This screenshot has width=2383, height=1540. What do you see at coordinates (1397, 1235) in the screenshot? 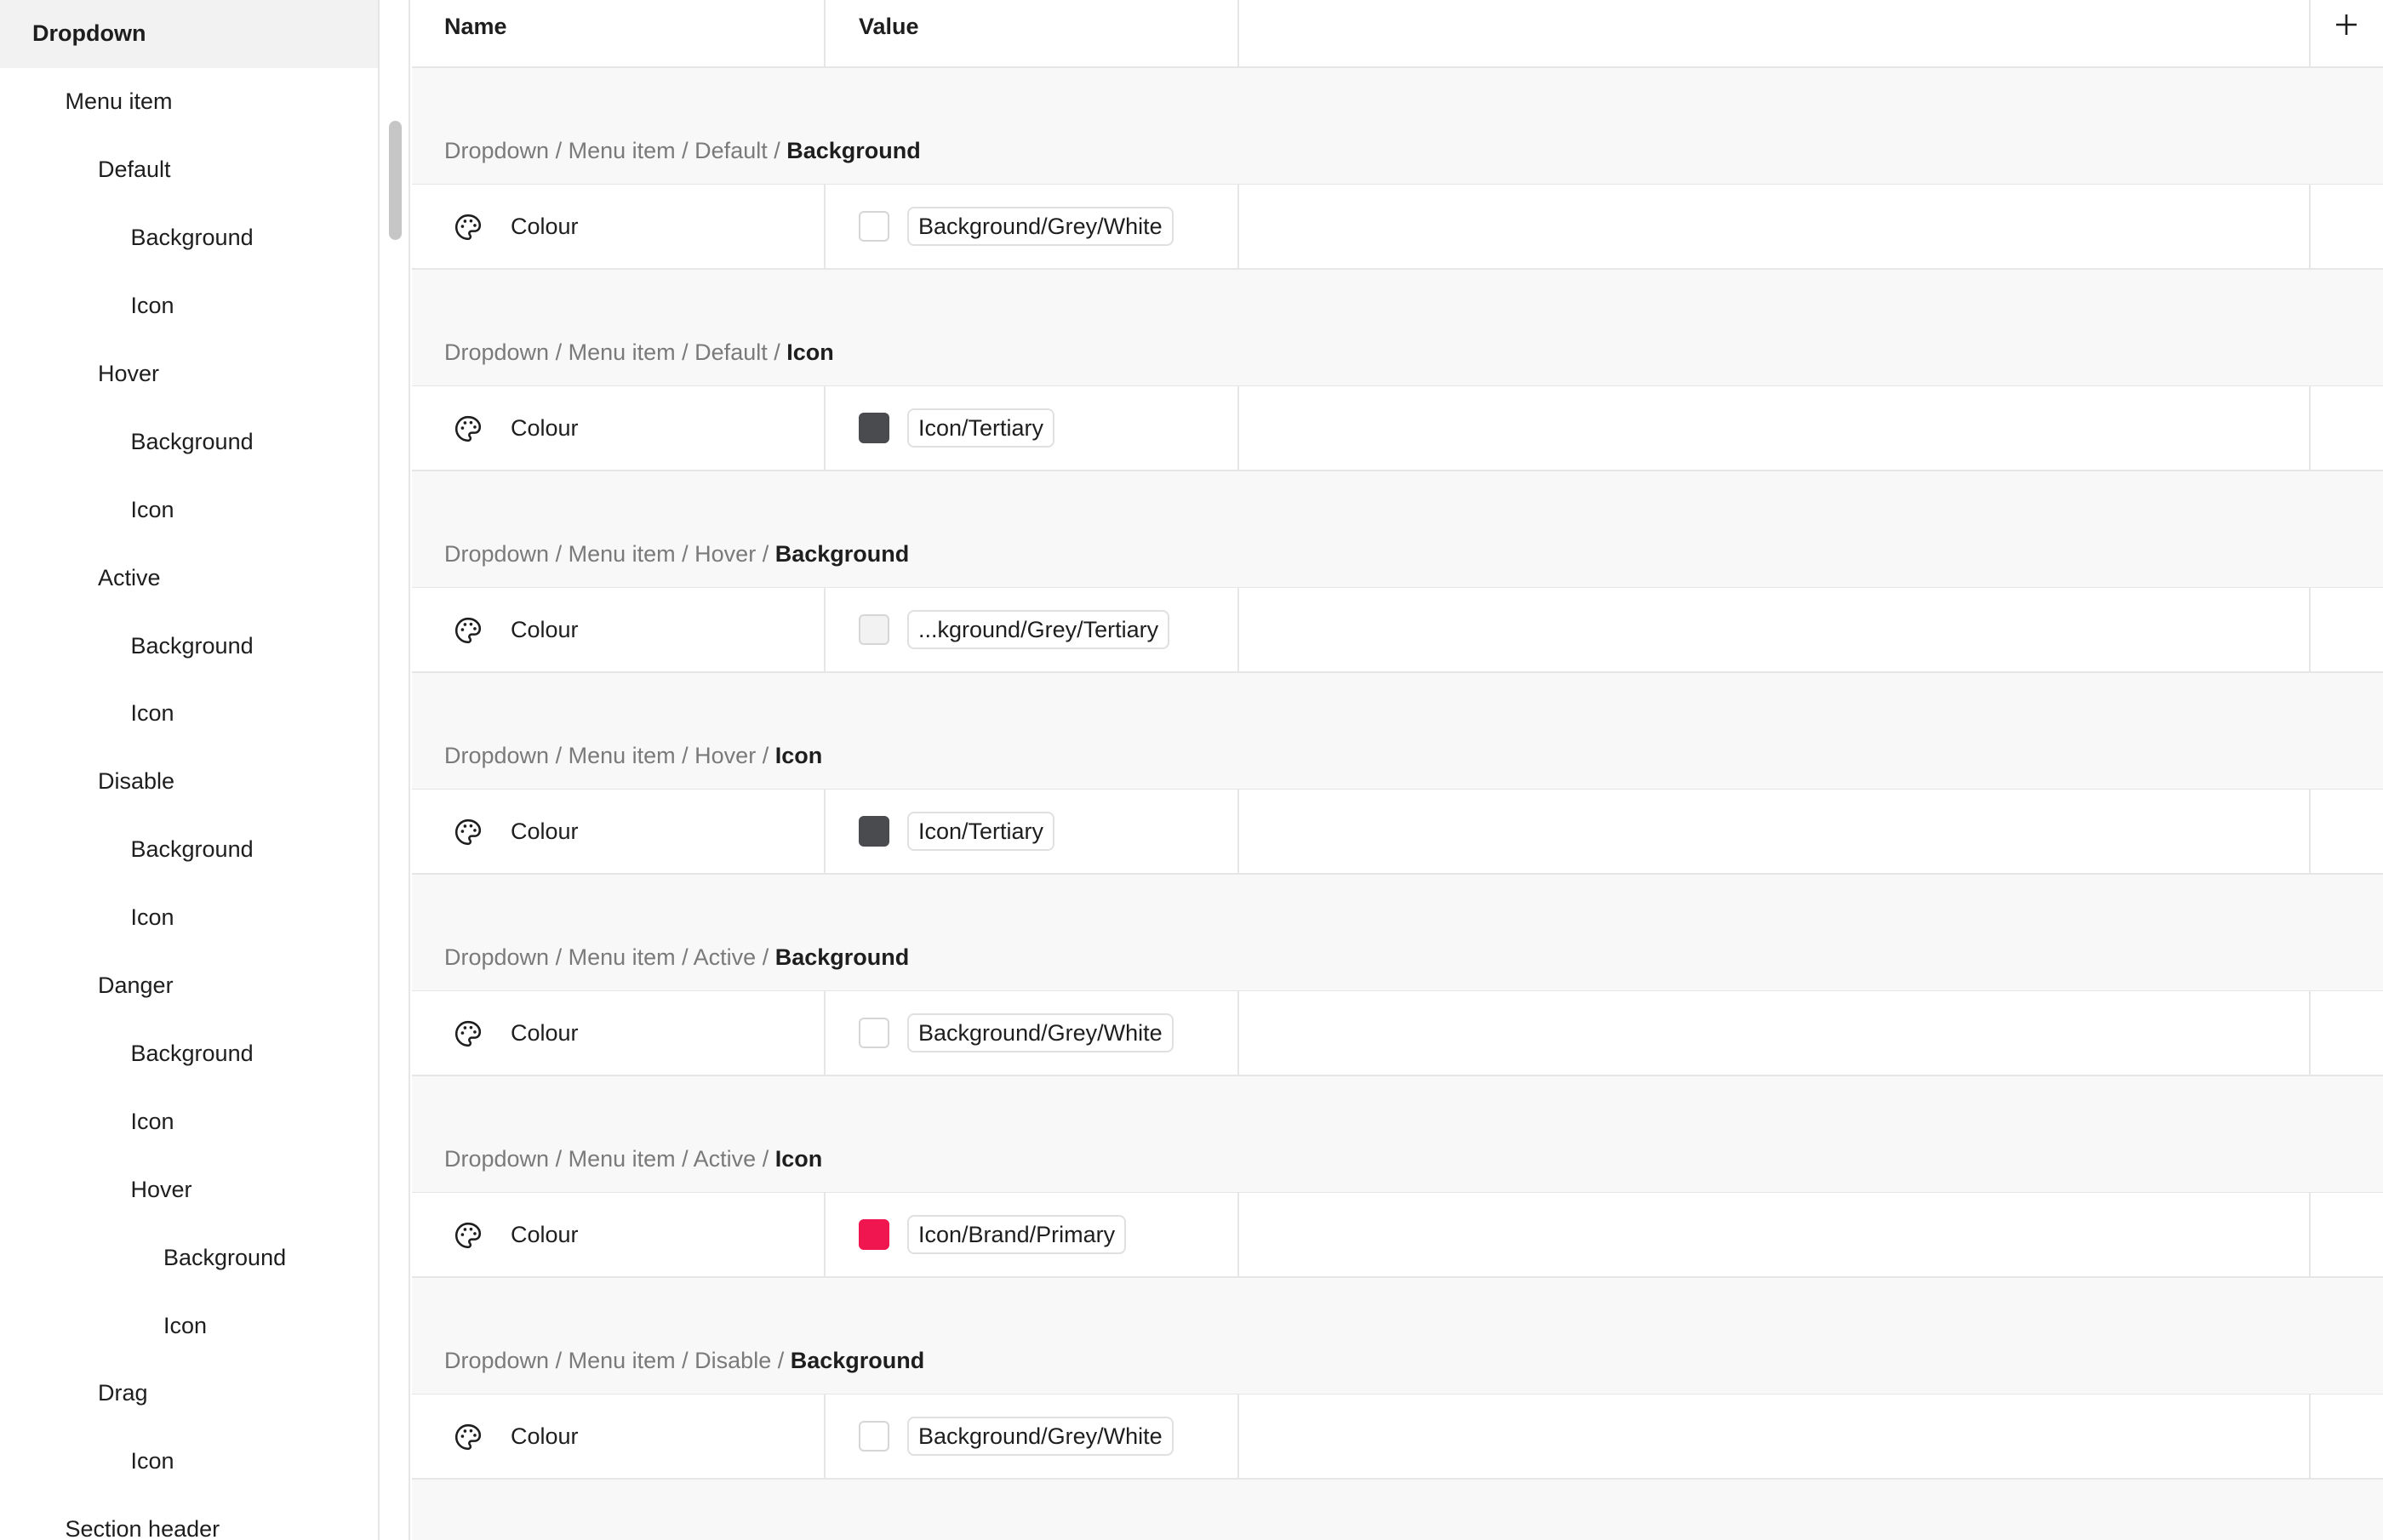
I see `table-row: Colour Icon/Brand/Primary` at bounding box center [1397, 1235].